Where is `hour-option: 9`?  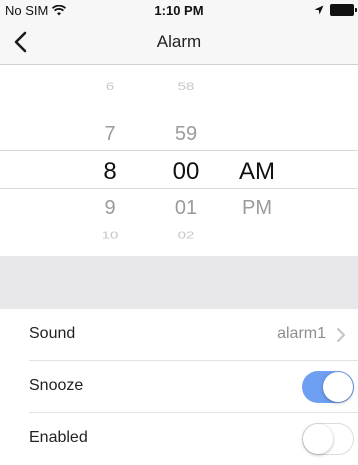 hour-option: 9 is located at coordinates (110, 208).